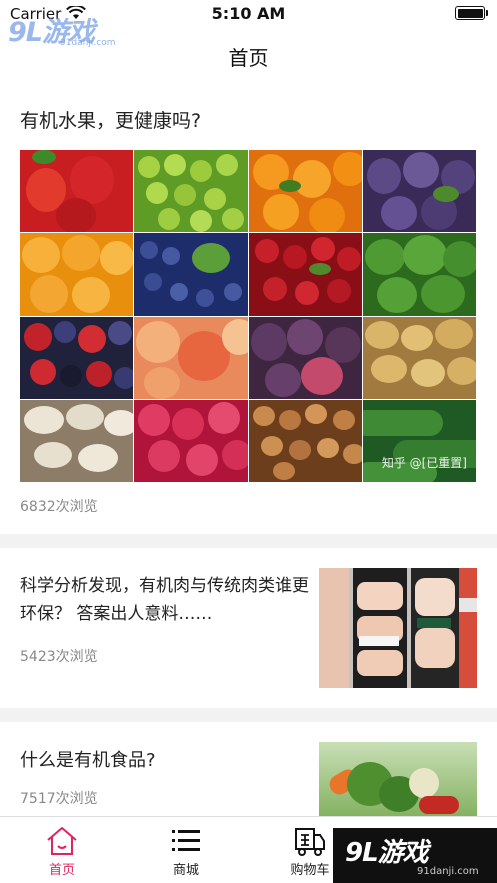  Describe the element at coordinates (59, 799) in the screenshot. I see `view-count: 7517次浏览` at that location.